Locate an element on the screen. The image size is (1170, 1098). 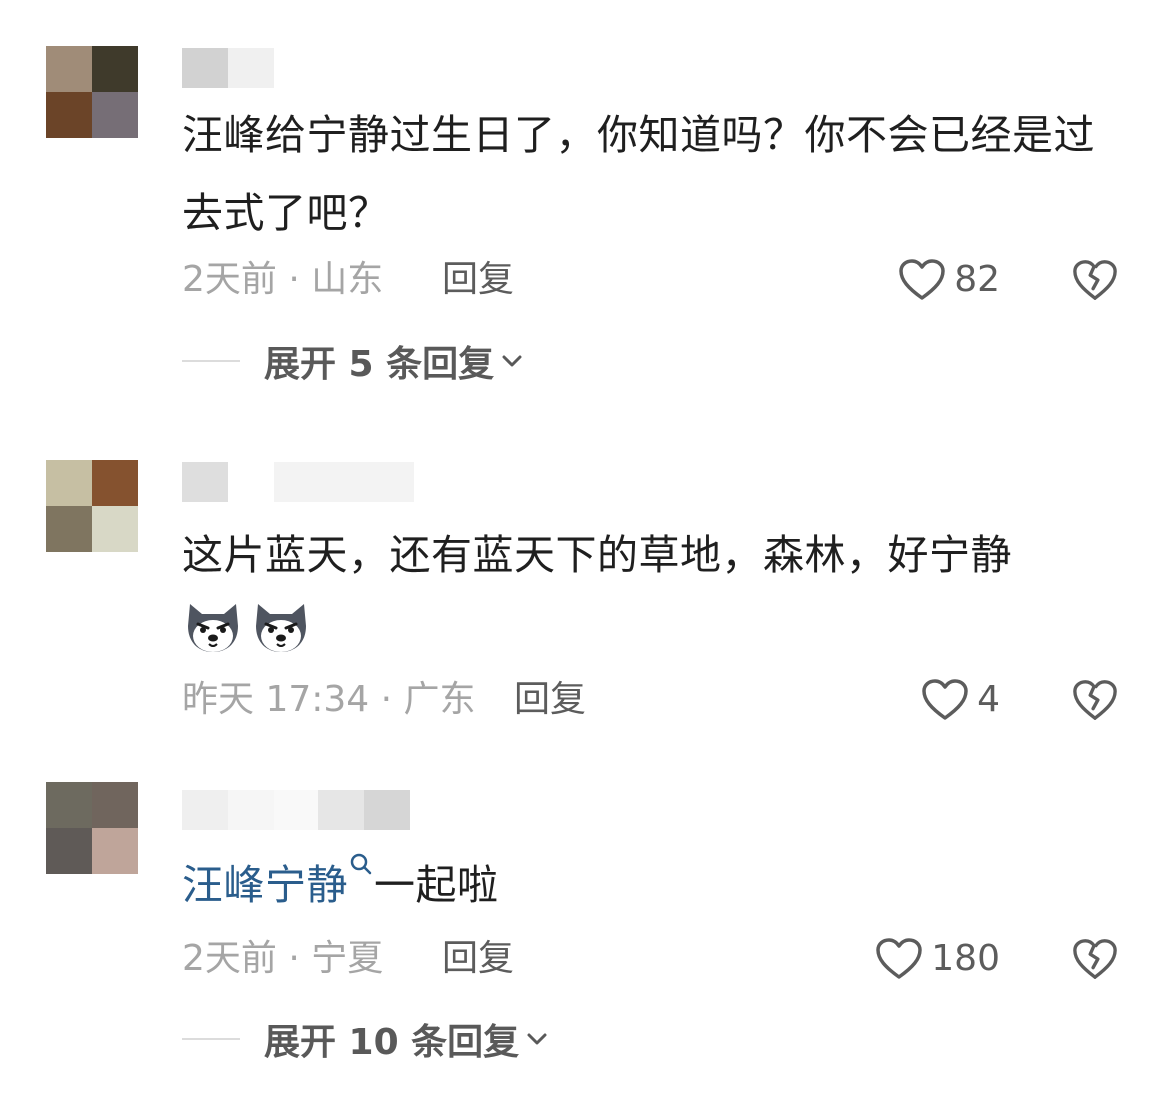
comment-meta: 2天前 · 山东 is located at coordinates (283, 279).